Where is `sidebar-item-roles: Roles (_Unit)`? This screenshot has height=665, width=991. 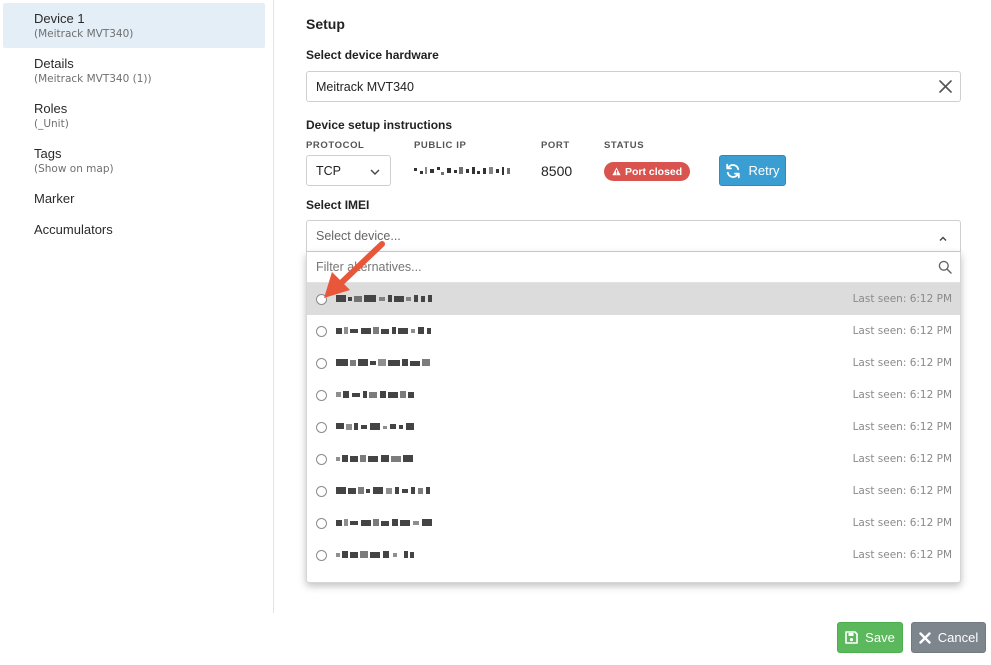 sidebar-item-roles: Roles (_Unit) is located at coordinates (134, 115).